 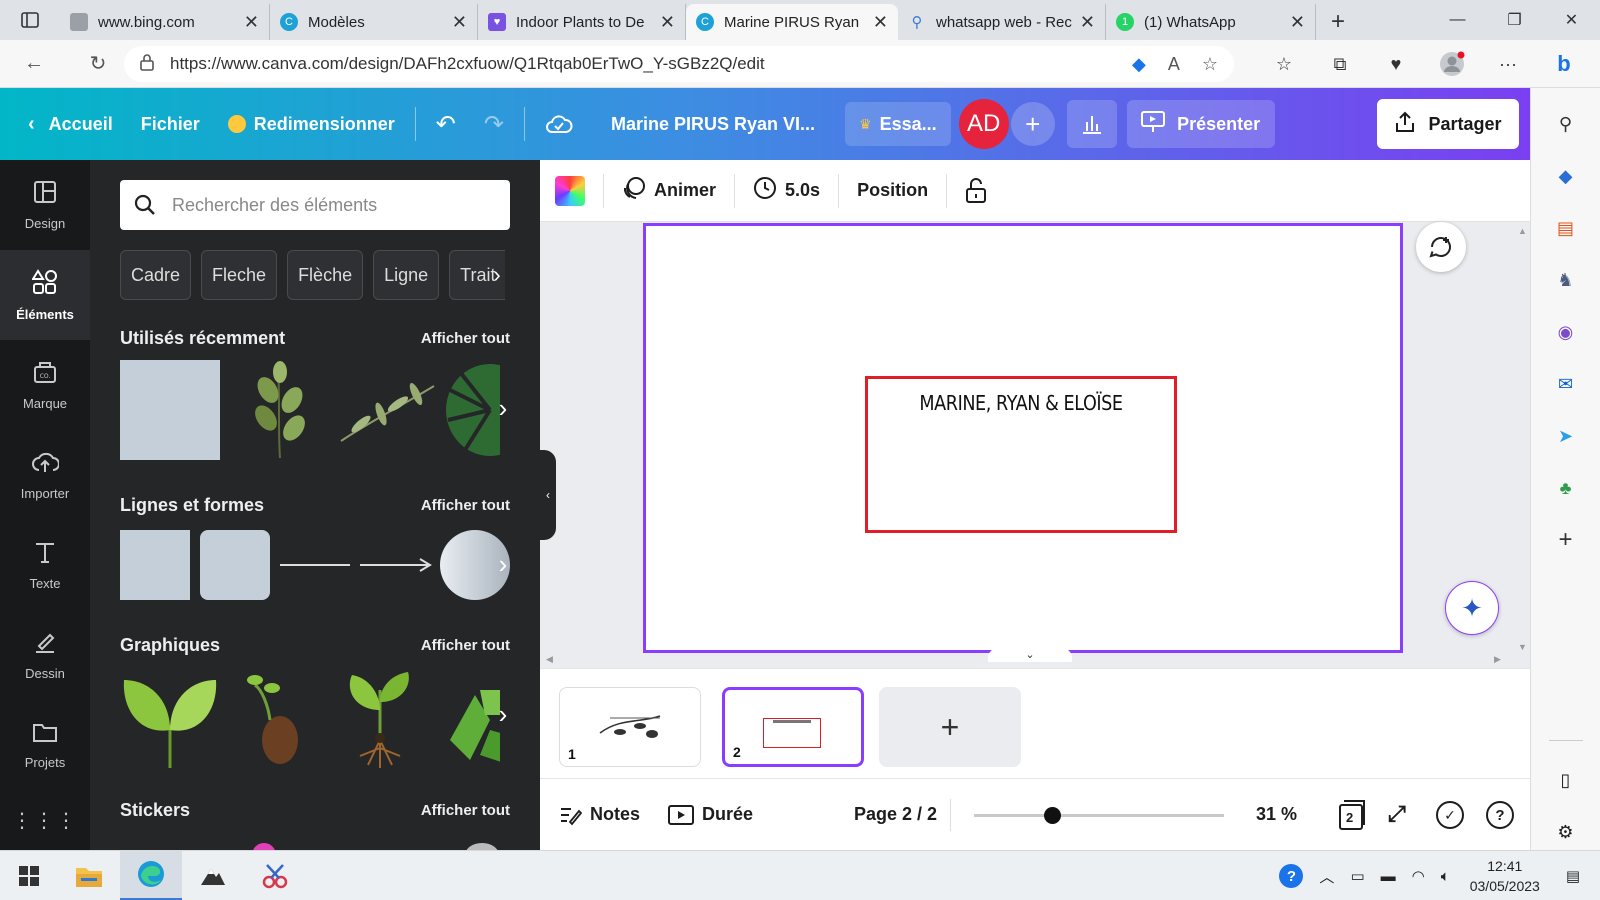 What do you see at coordinates (1002, 22) in the screenshot?
I see `browser-tab-whatsapp-search: ⚲ whatsapp web - Rec ✕` at bounding box center [1002, 22].